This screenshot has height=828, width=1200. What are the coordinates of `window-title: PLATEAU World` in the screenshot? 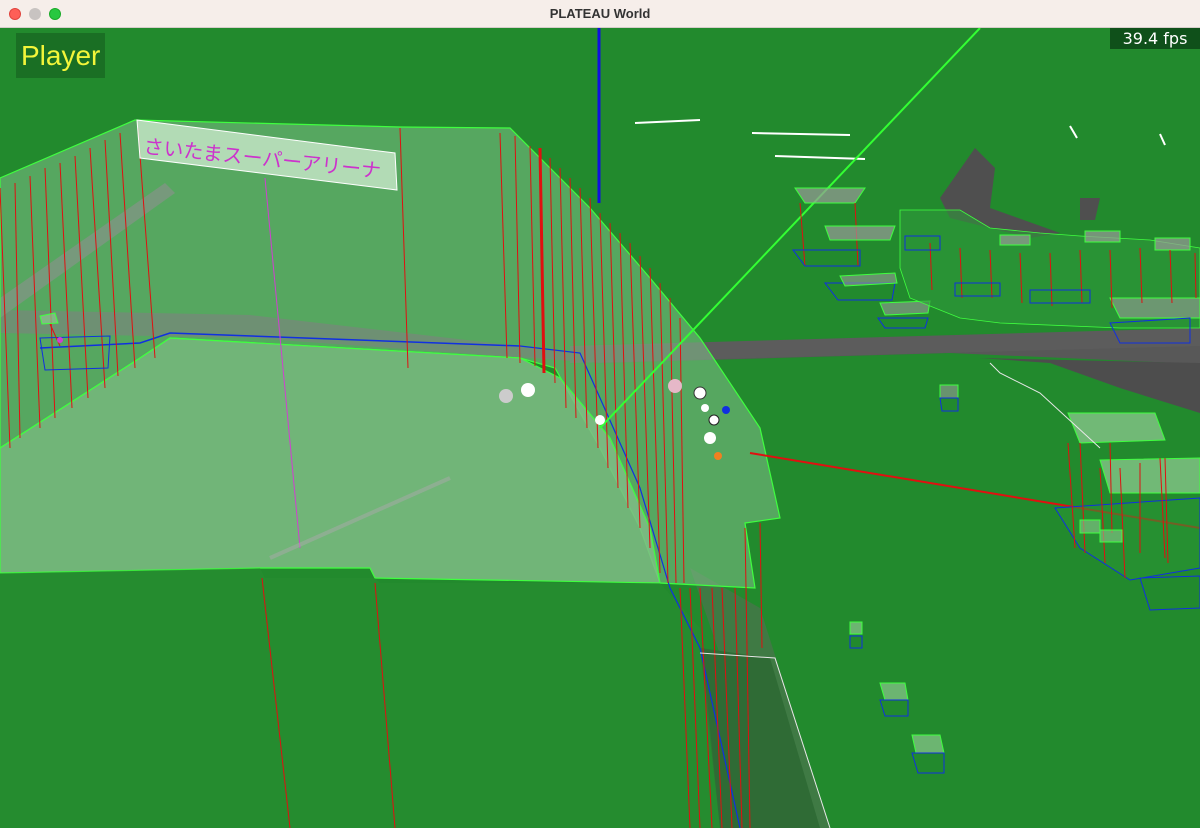 It's located at (600, 13).